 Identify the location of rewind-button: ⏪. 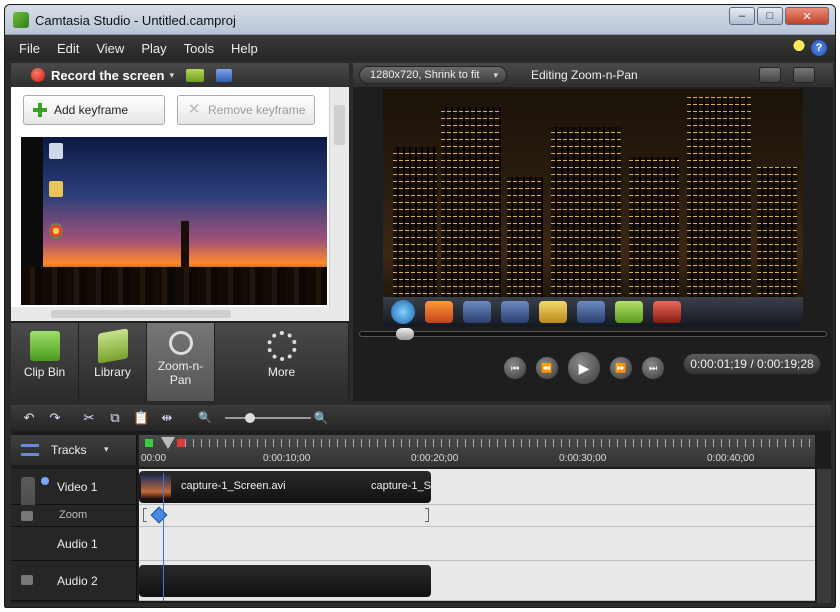
(547, 368).